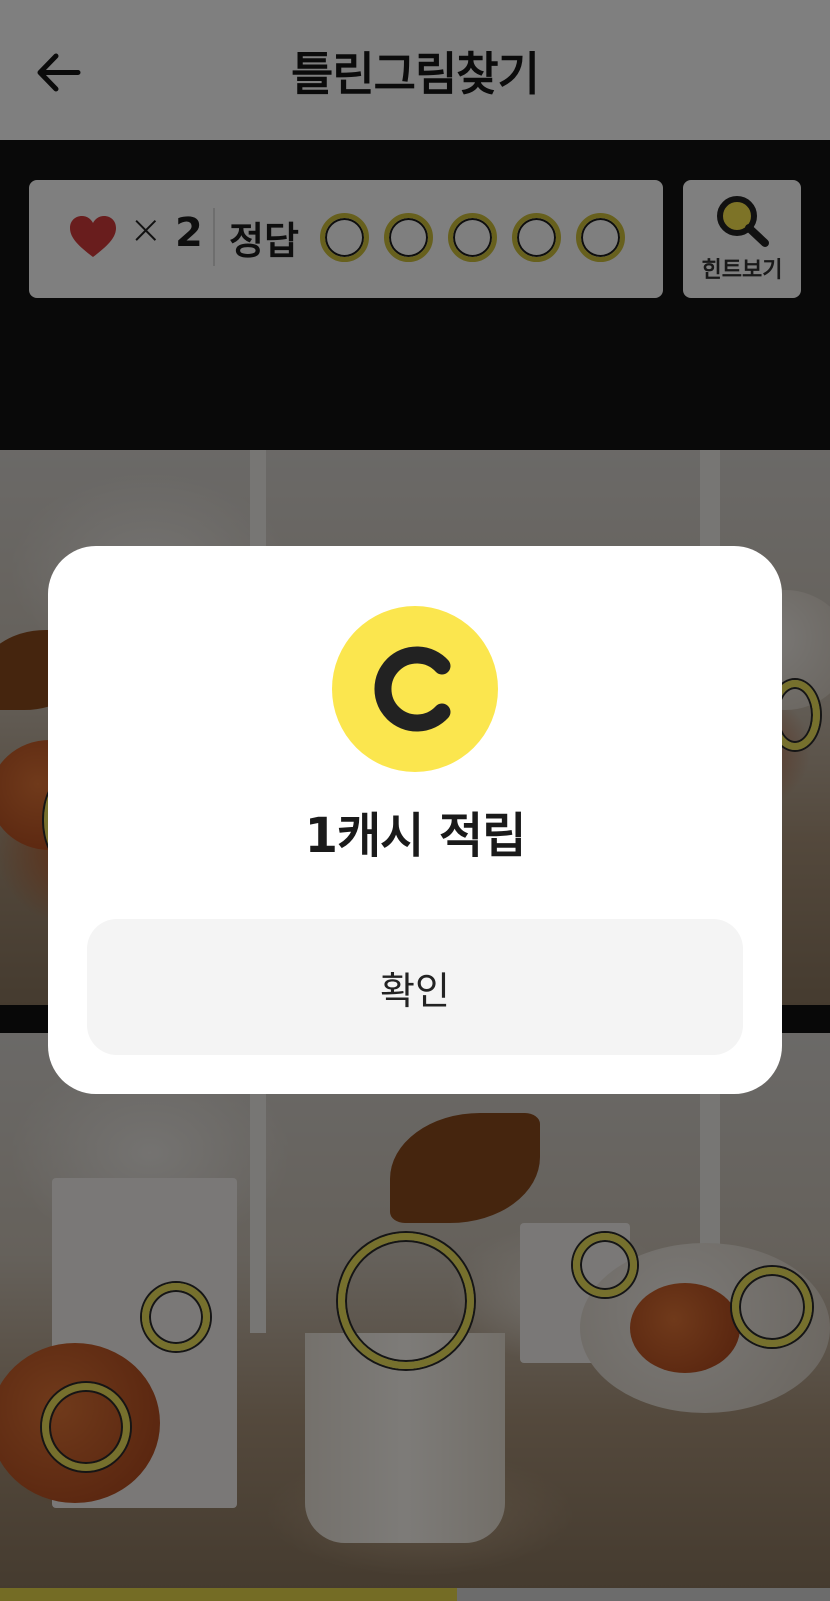 Image resolution: width=830 pixels, height=1601 pixels. What do you see at coordinates (412, 689) in the screenshot?
I see `letter-c-icon` at bounding box center [412, 689].